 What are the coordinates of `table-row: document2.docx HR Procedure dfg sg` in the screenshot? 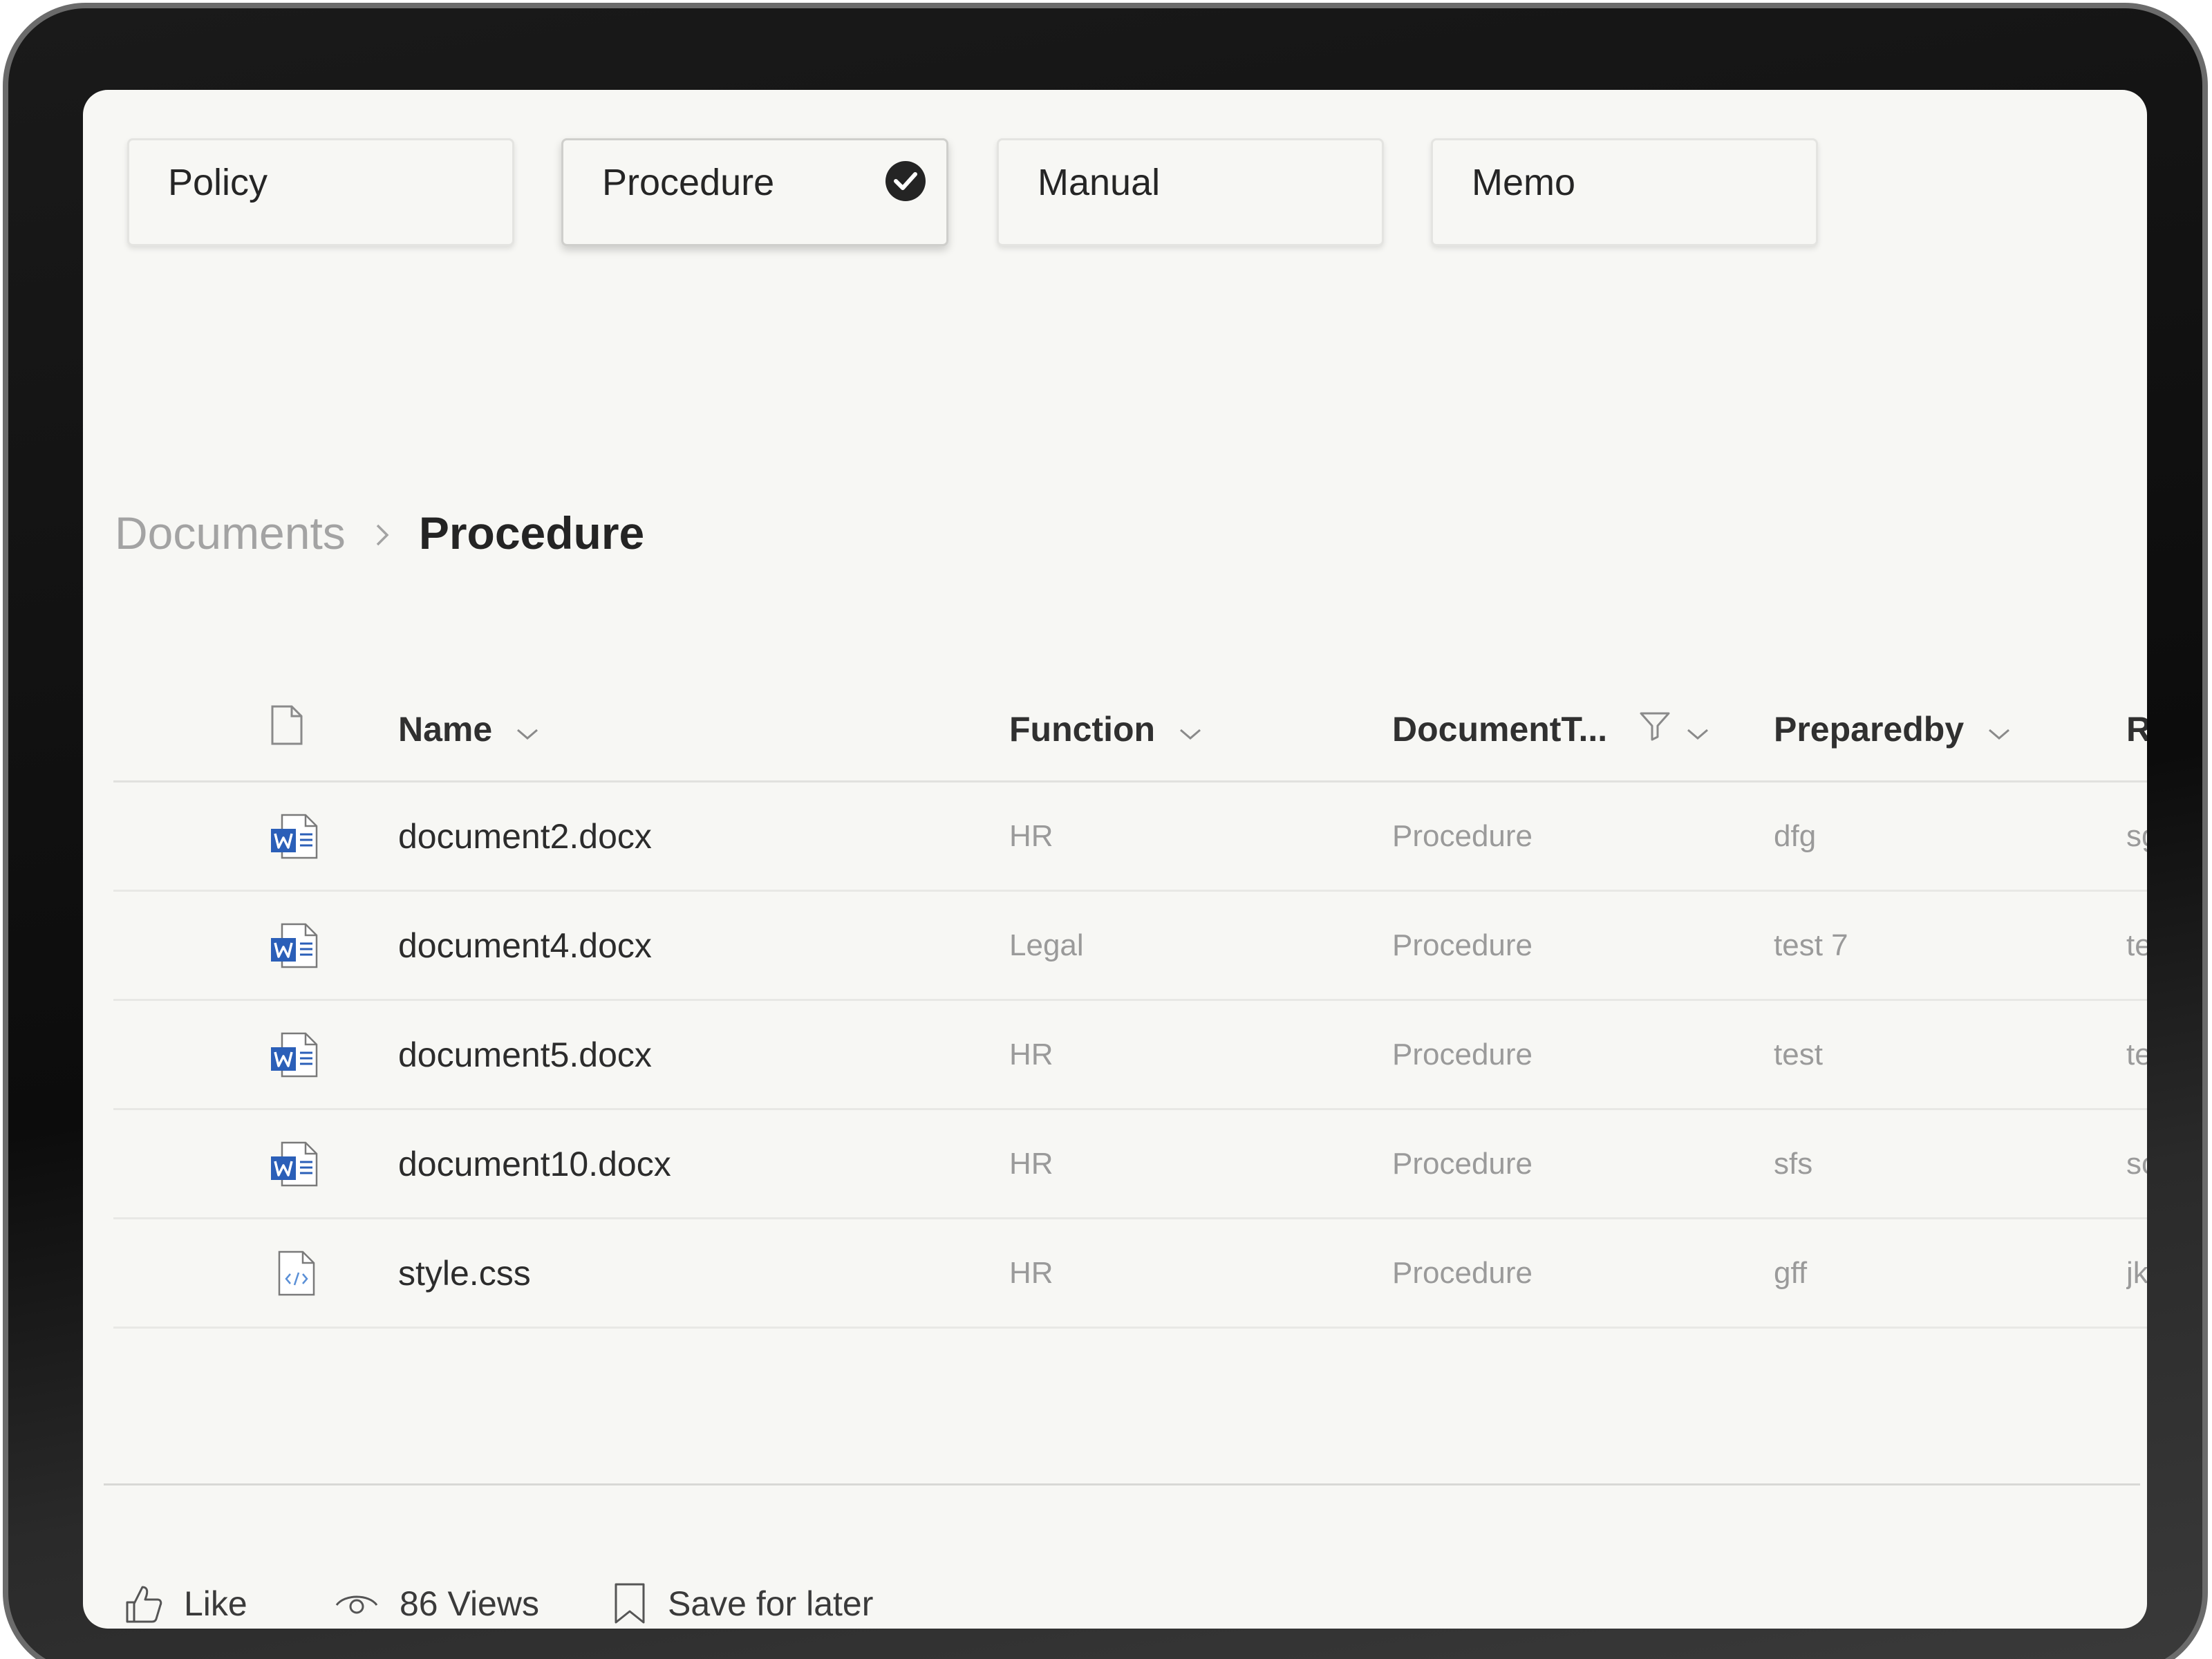 It's located at (1130, 837).